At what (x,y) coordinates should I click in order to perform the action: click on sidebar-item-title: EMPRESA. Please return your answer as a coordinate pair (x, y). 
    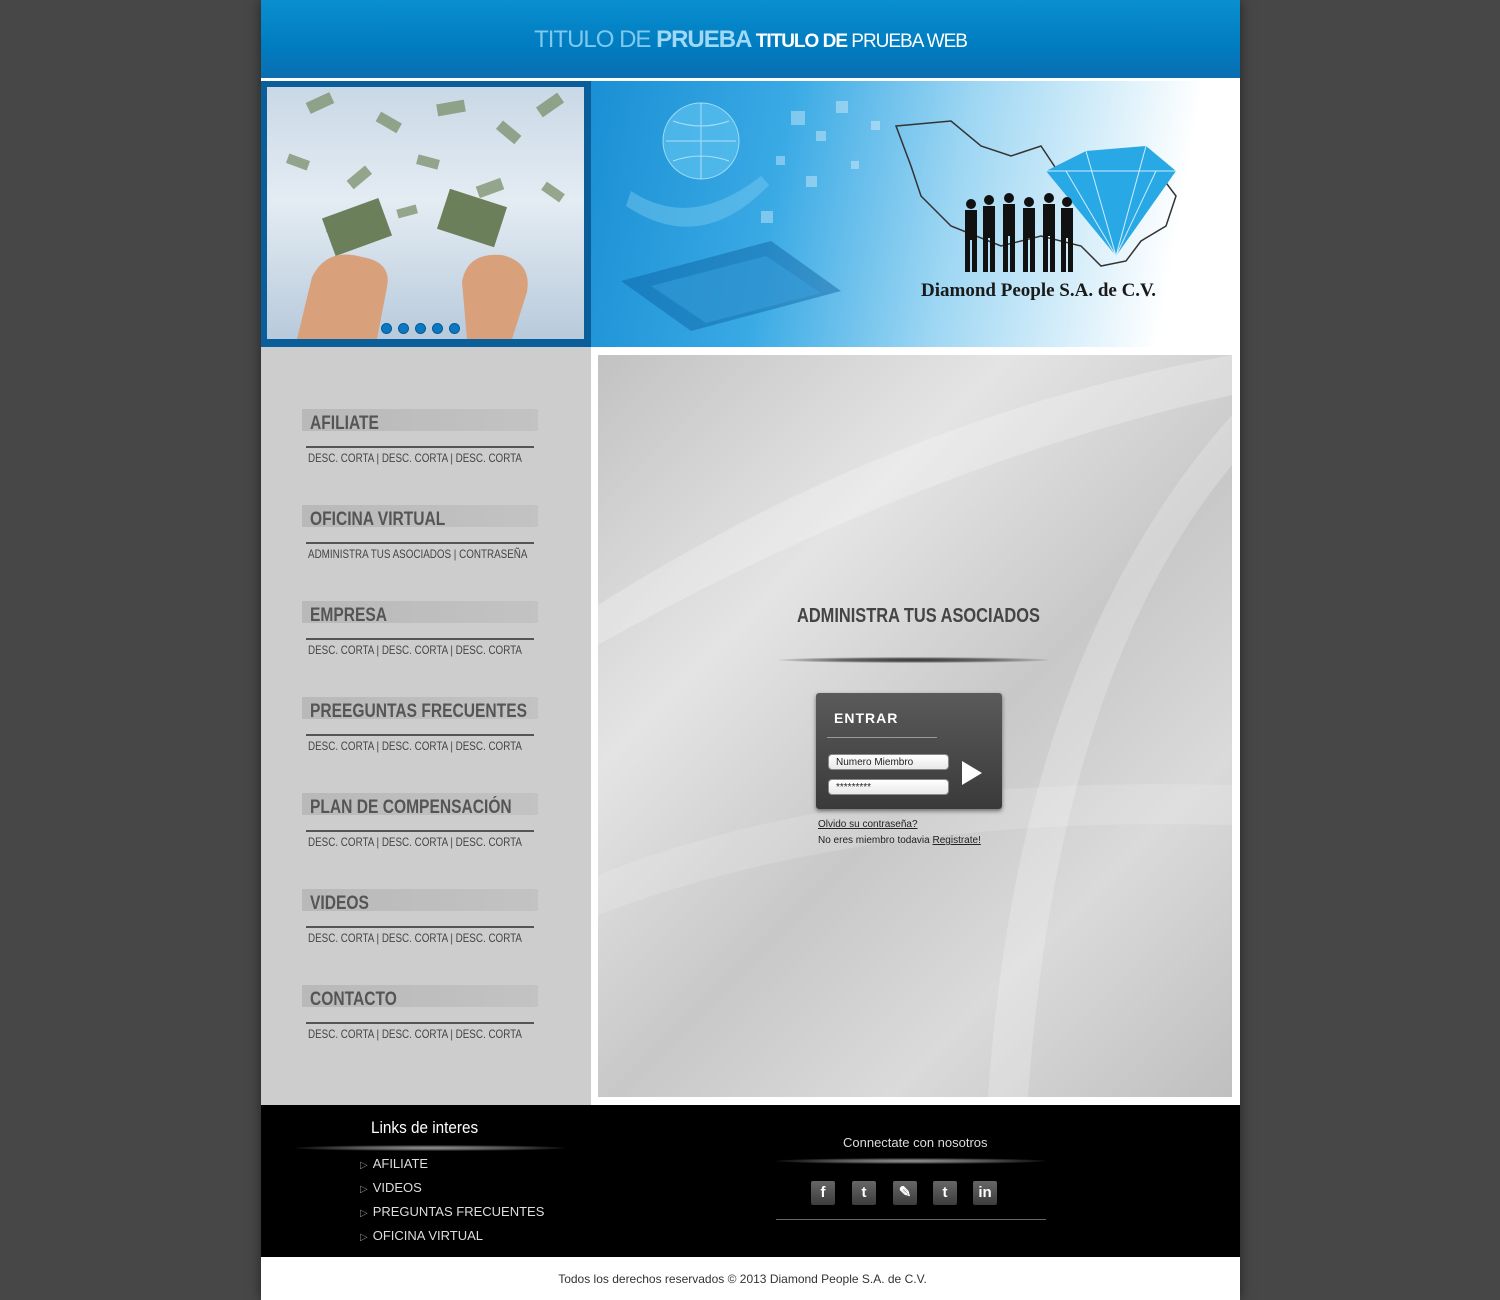
    Looking at the image, I should click on (348, 616).